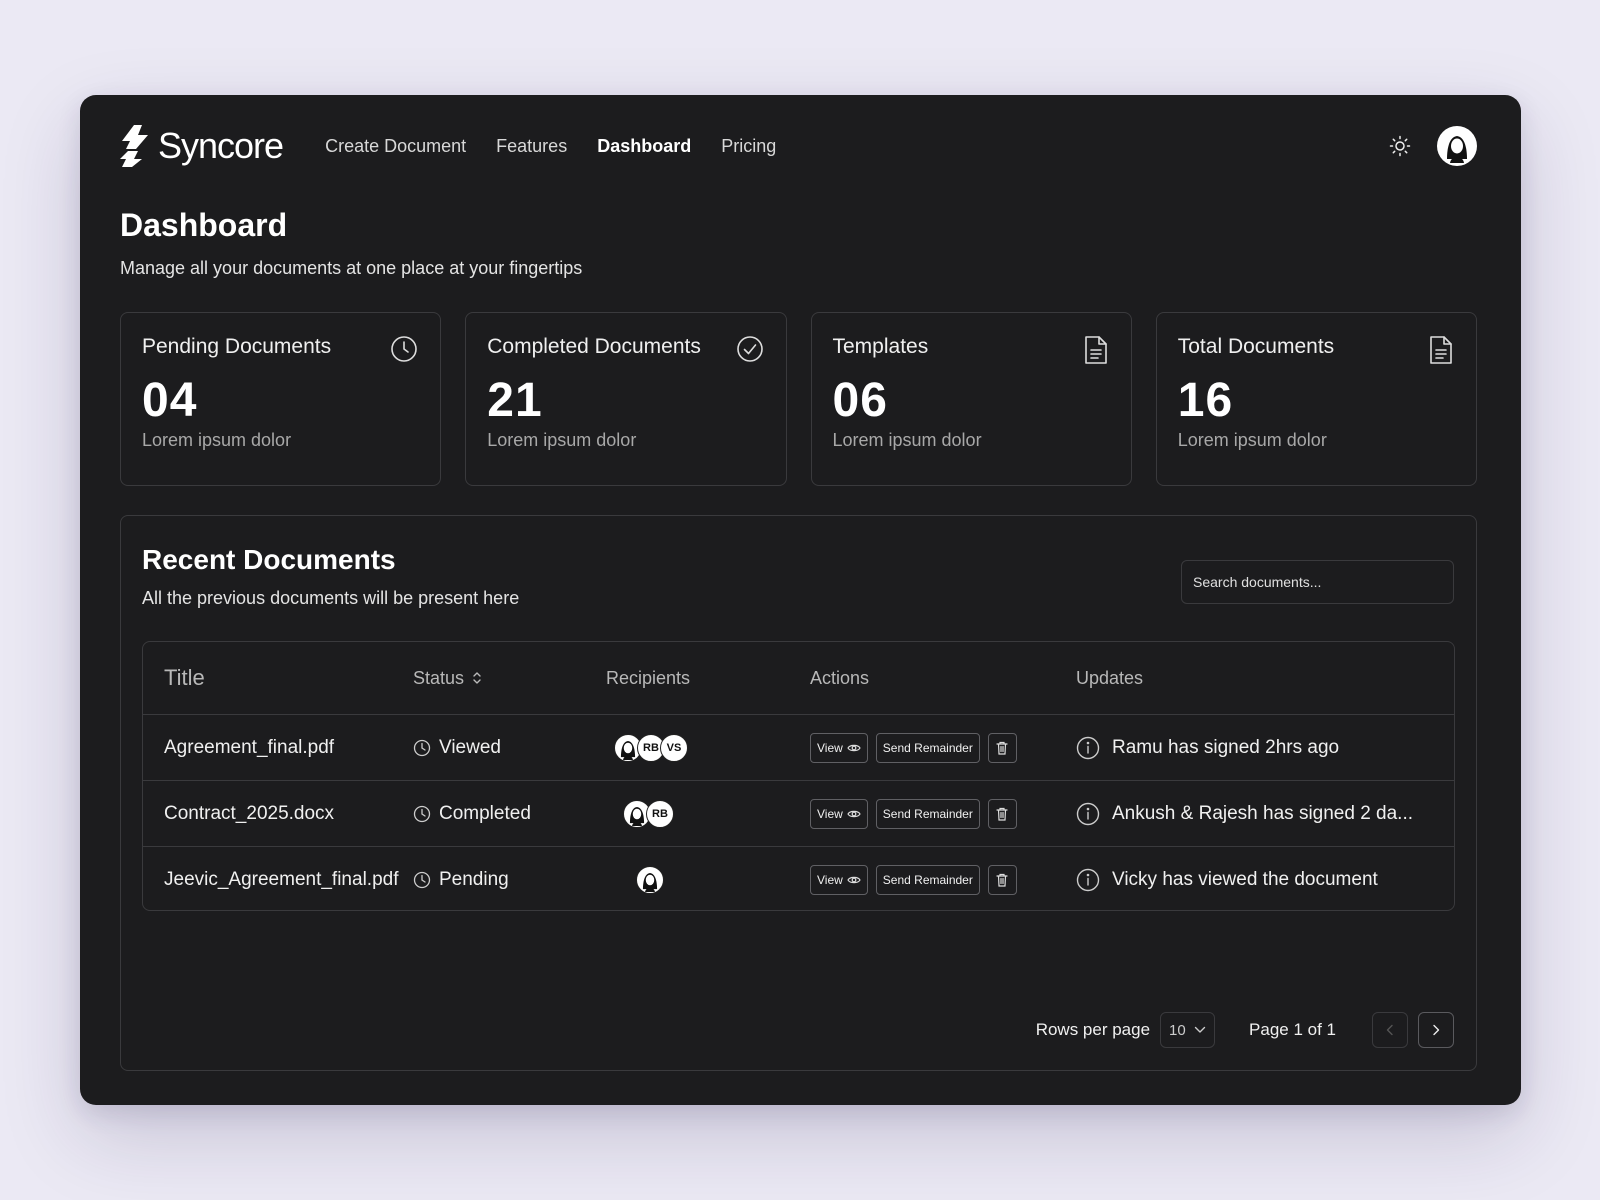  Describe the element at coordinates (880, 346) in the screenshot. I see `stat-title: Templates` at that location.